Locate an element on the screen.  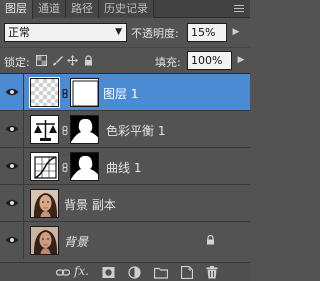
blend-opacity-row: 正常 ▼ 不透明度: 15% ▶ is located at coordinates (125, 32).